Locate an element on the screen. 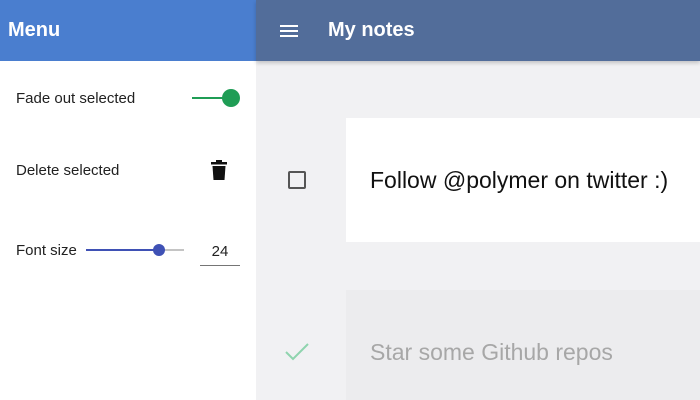 Image resolution: width=700 pixels, height=400 pixels. checkmark-icon is located at coordinates (297, 352).